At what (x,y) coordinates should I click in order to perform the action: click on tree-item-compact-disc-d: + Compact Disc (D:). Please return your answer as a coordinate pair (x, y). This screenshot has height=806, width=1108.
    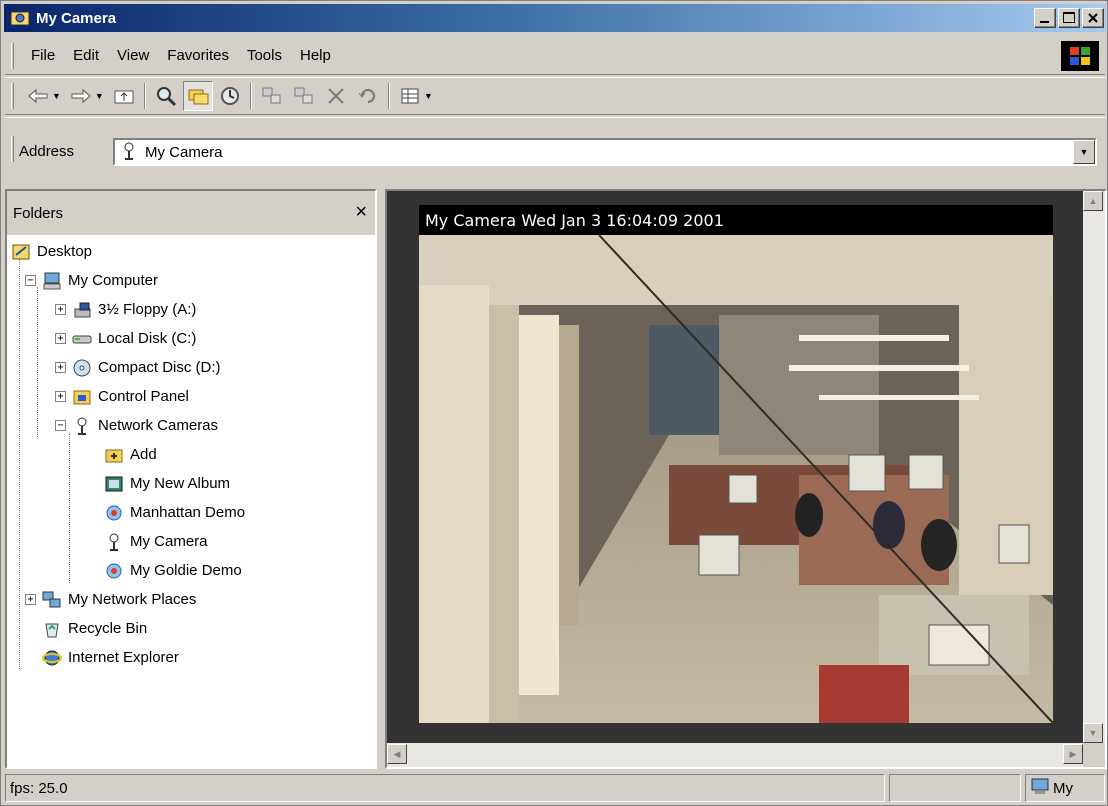
    Looking at the image, I should click on (138, 367).